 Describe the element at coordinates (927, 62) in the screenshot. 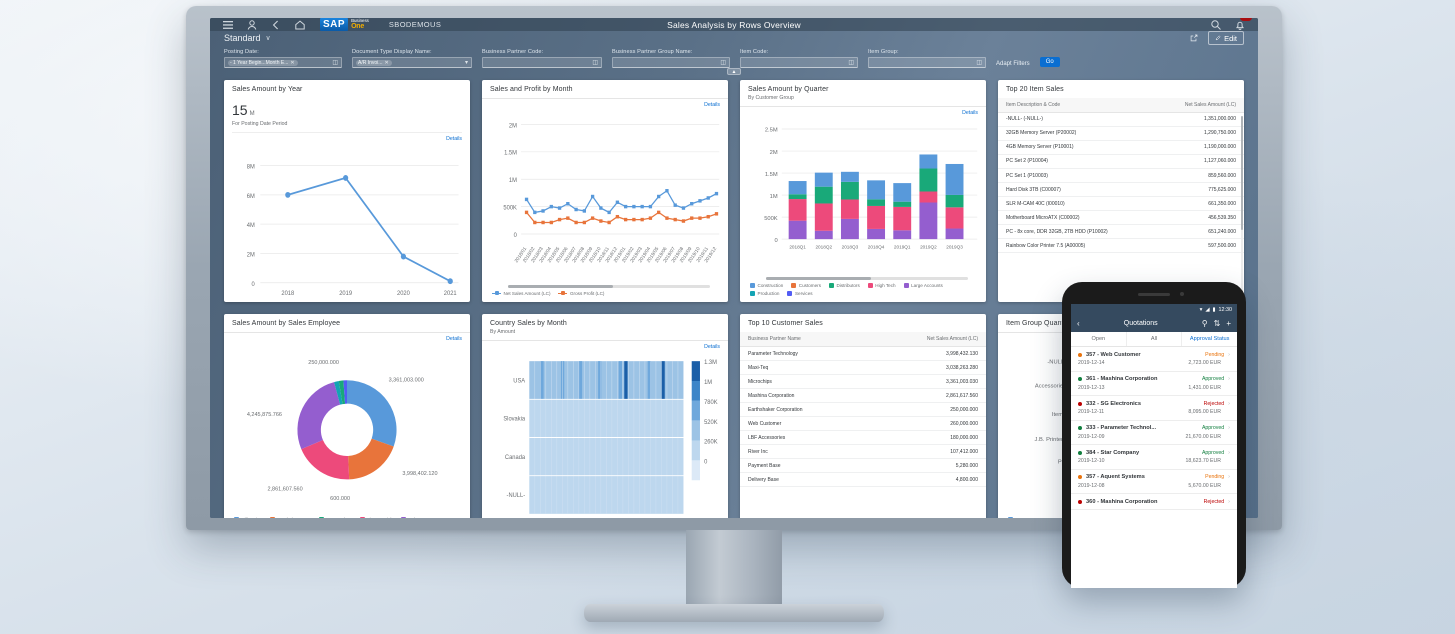

I see `item-group-input: ◫` at that location.